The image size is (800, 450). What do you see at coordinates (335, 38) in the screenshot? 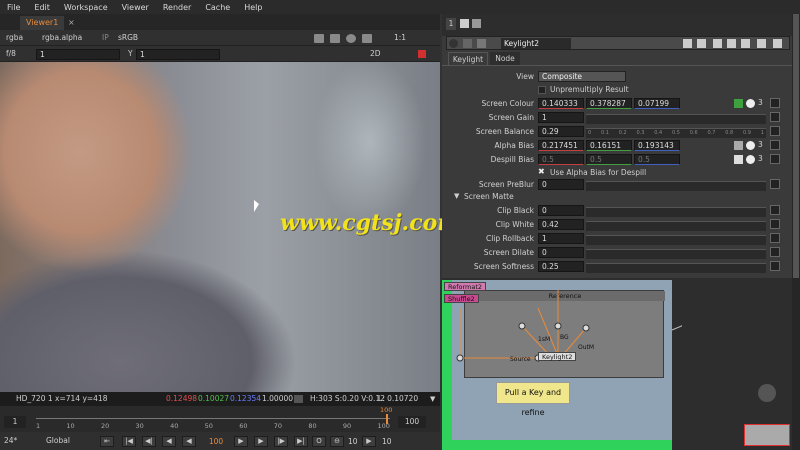
I see `clip-icon` at bounding box center [335, 38].